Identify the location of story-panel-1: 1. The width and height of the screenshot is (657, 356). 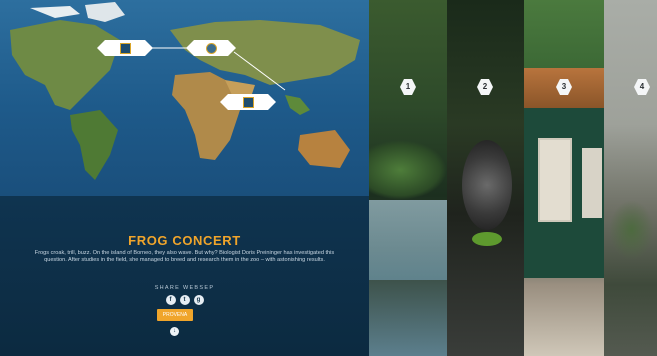
(408, 178).